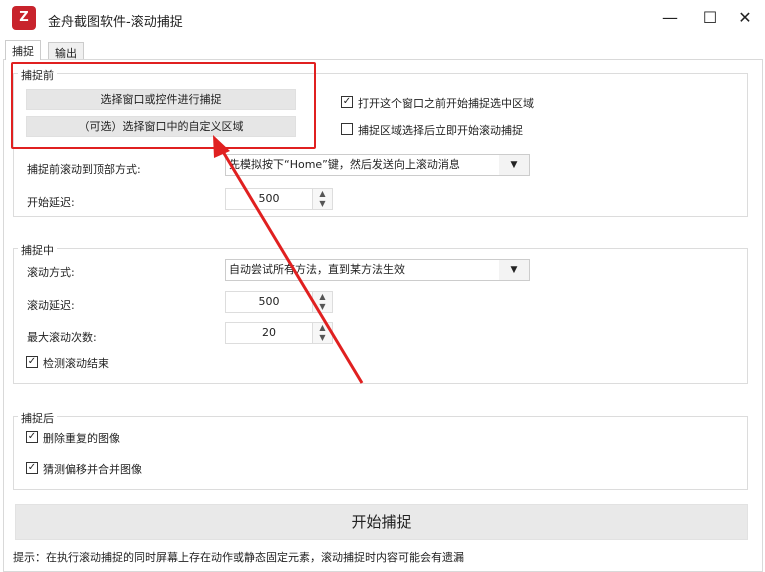 This screenshot has height=572, width=765. Describe the element at coordinates (288, 259) in the screenshot. I see `annotation-arrow-icon` at that location.